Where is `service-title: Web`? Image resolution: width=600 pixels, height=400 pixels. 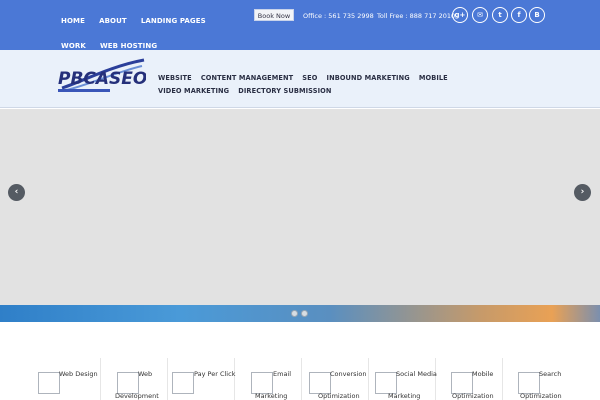 service-title: Web is located at coordinates (145, 374).